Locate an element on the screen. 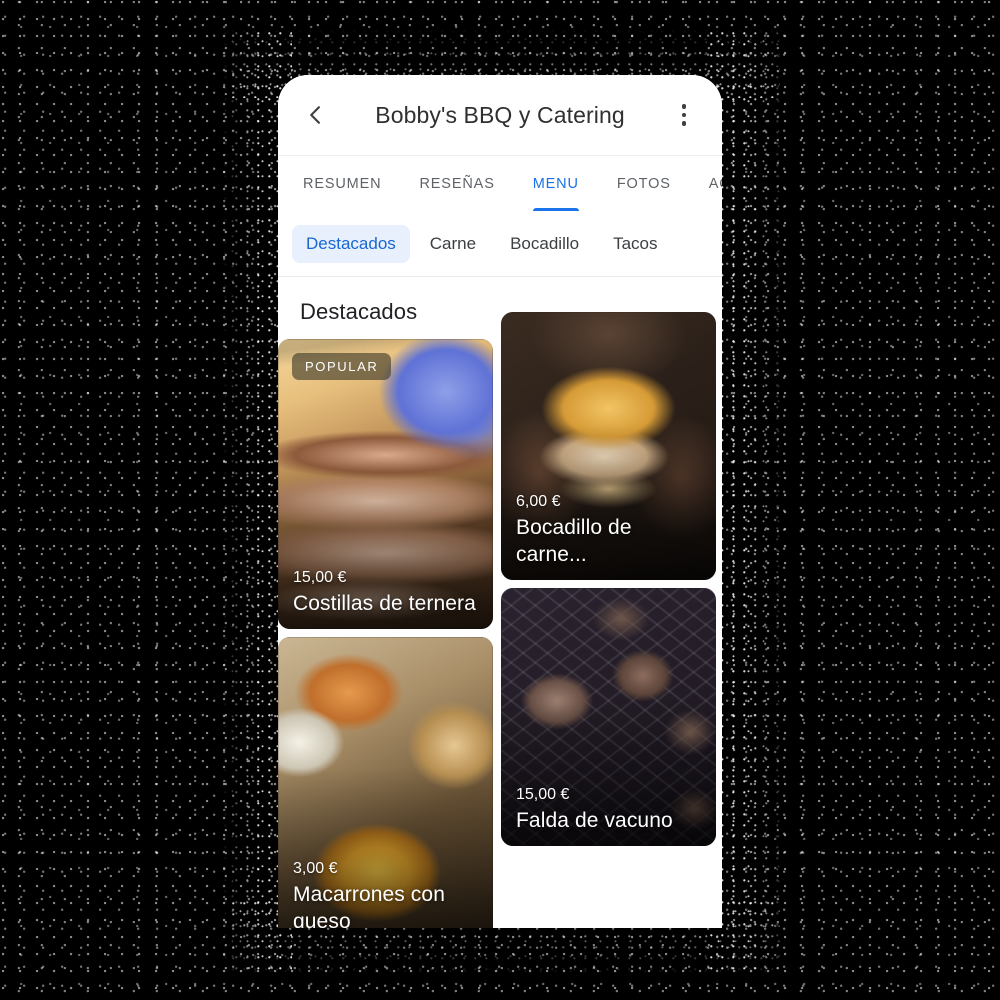 The image size is (1000, 1000). tab-label: ACERCA DE is located at coordinates (715, 183).